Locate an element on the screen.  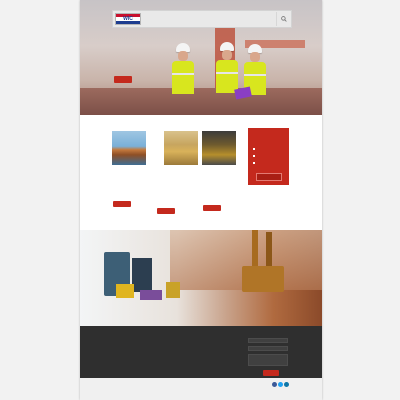
logo-text: WIC is located at coordinates (128, 19).